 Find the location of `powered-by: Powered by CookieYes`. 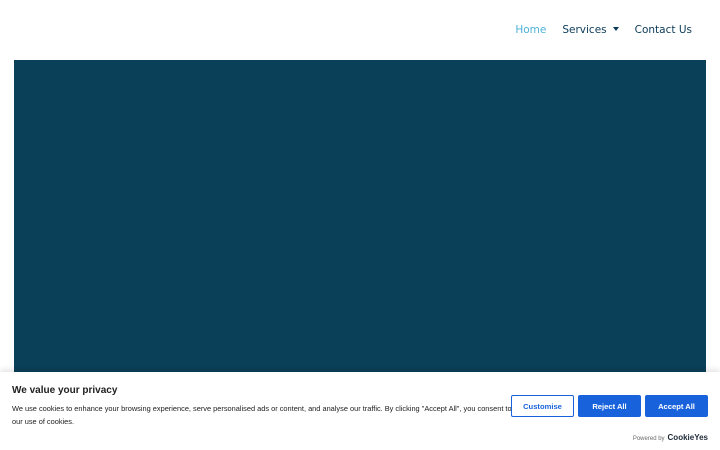

powered-by: Powered by CookieYes is located at coordinates (670, 437).